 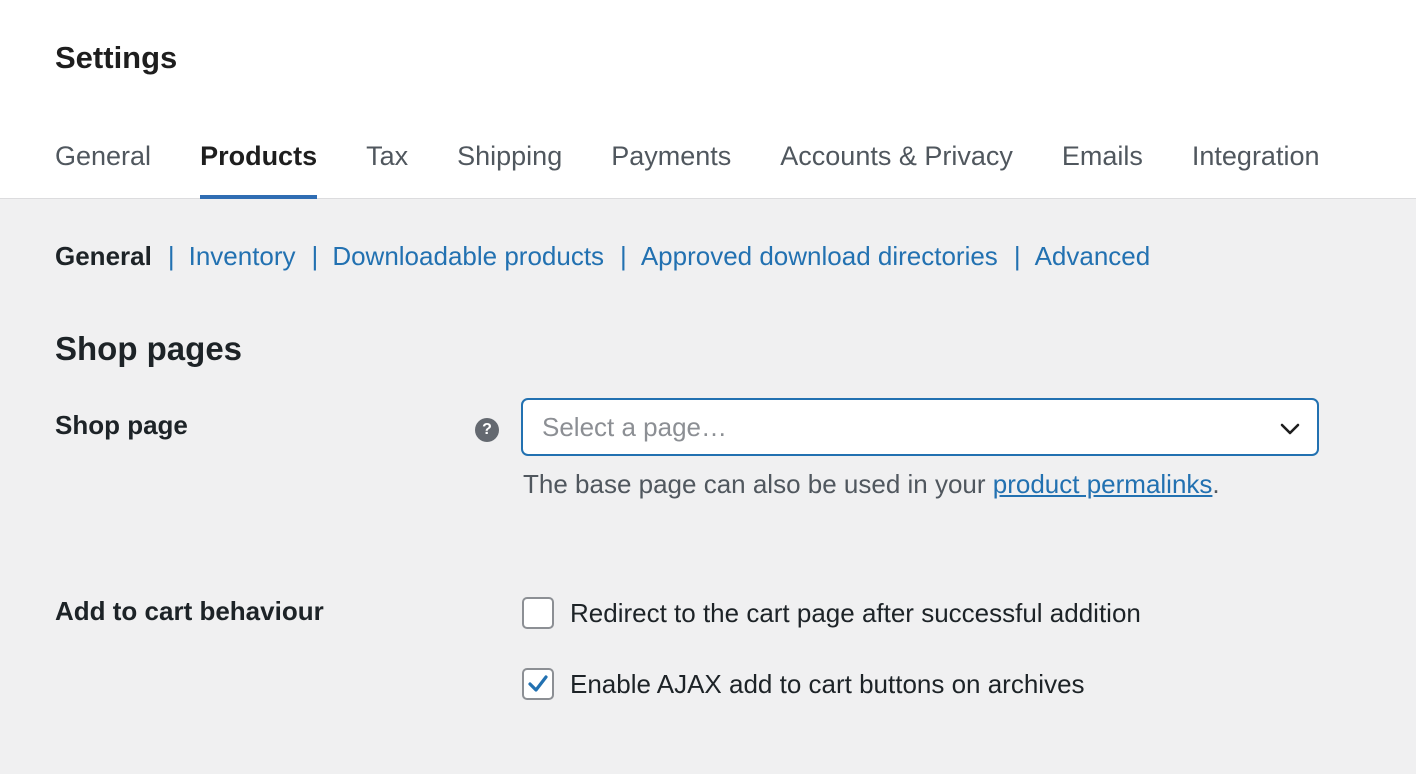 I want to click on tab-payments: Payments, so click(x=671, y=168).